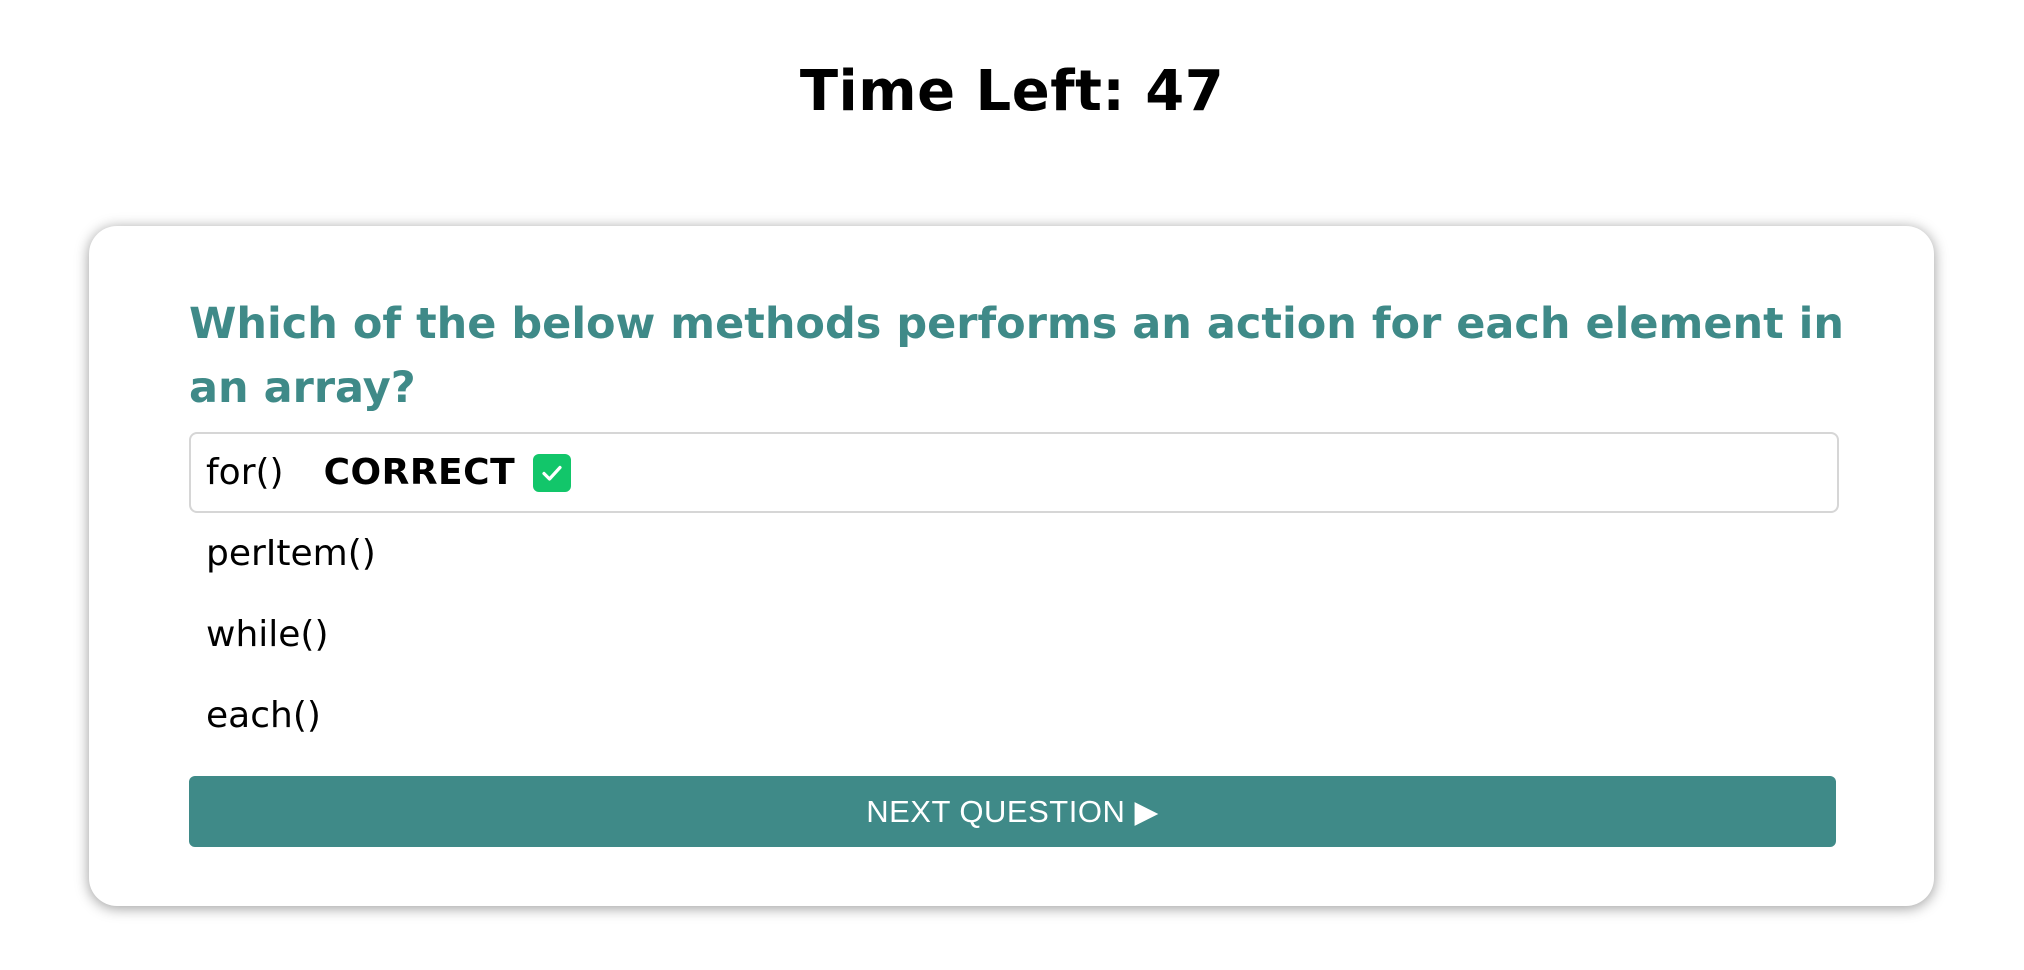 Image resolution: width=2024 pixels, height=970 pixels. Describe the element at coordinates (1014, 634) in the screenshot. I see `answer-option-while: while()` at that location.